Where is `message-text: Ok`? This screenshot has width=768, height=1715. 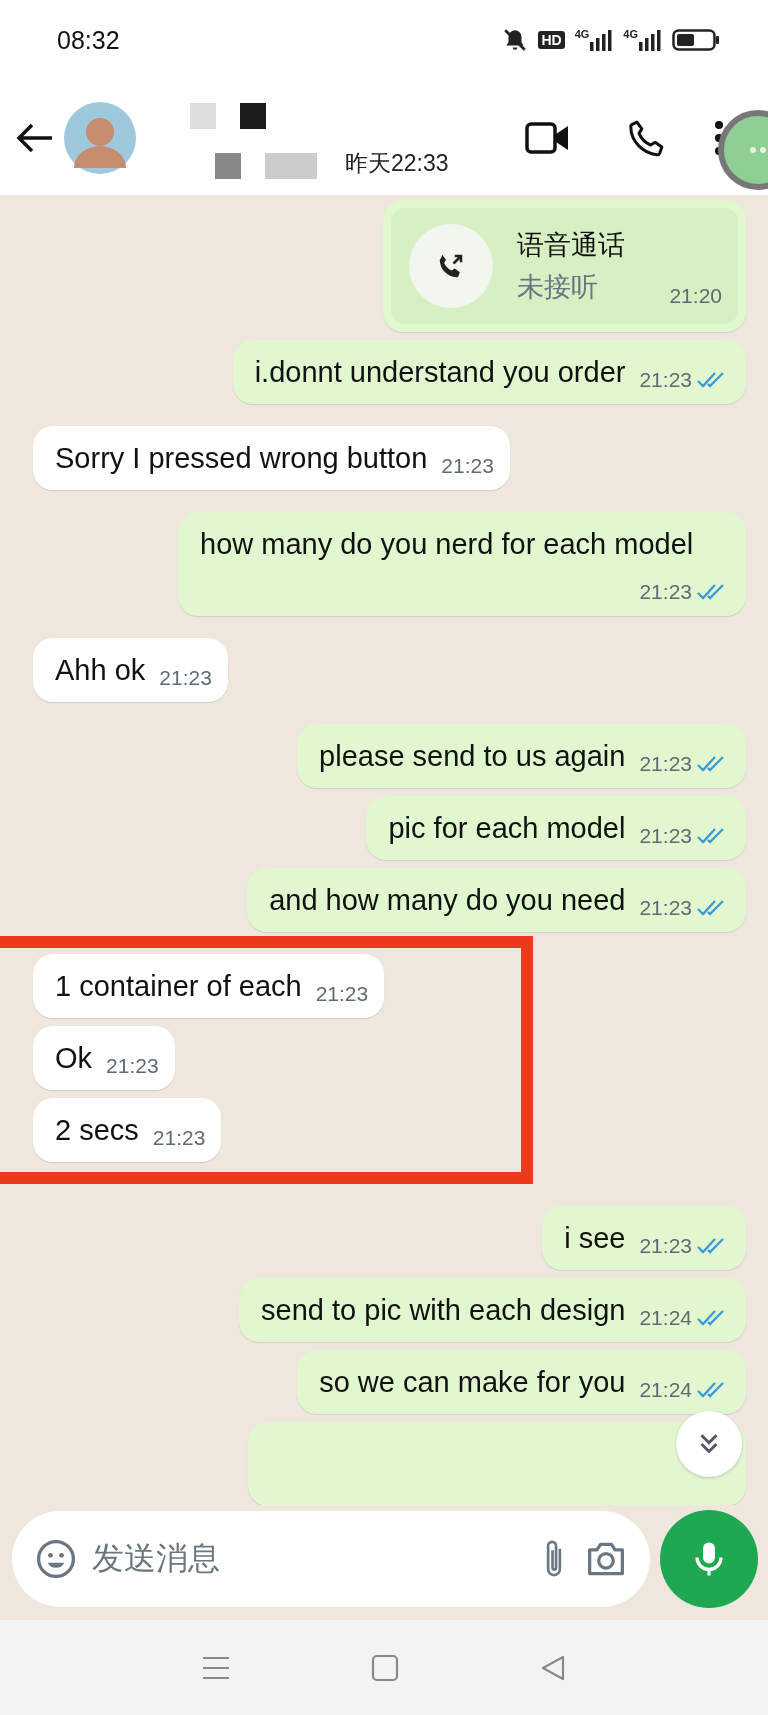
message-text: Ok is located at coordinates (74, 1058).